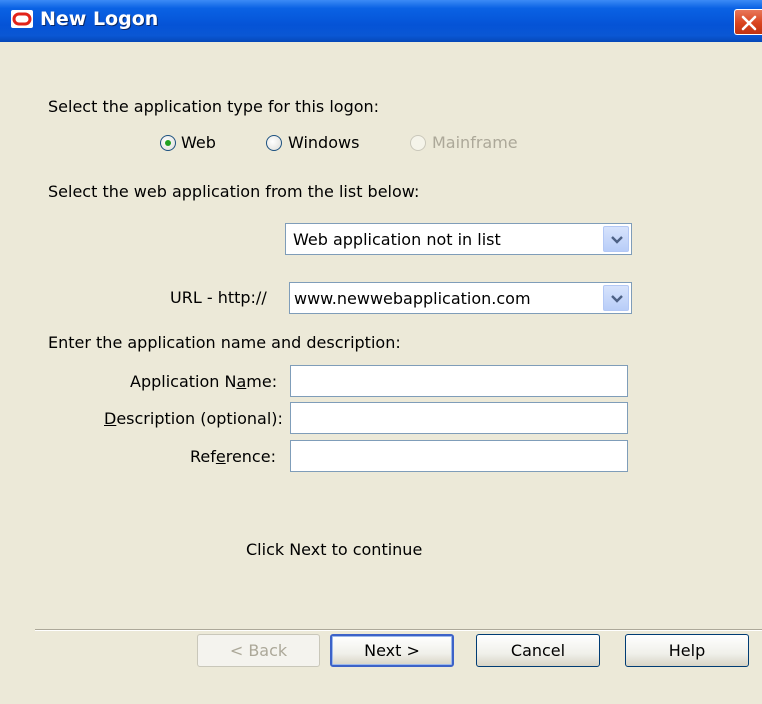 This screenshot has height=704, width=762. What do you see at coordinates (274, 143) in the screenshot?
I see `radio-windows-button` at bounding box center [274, 143].